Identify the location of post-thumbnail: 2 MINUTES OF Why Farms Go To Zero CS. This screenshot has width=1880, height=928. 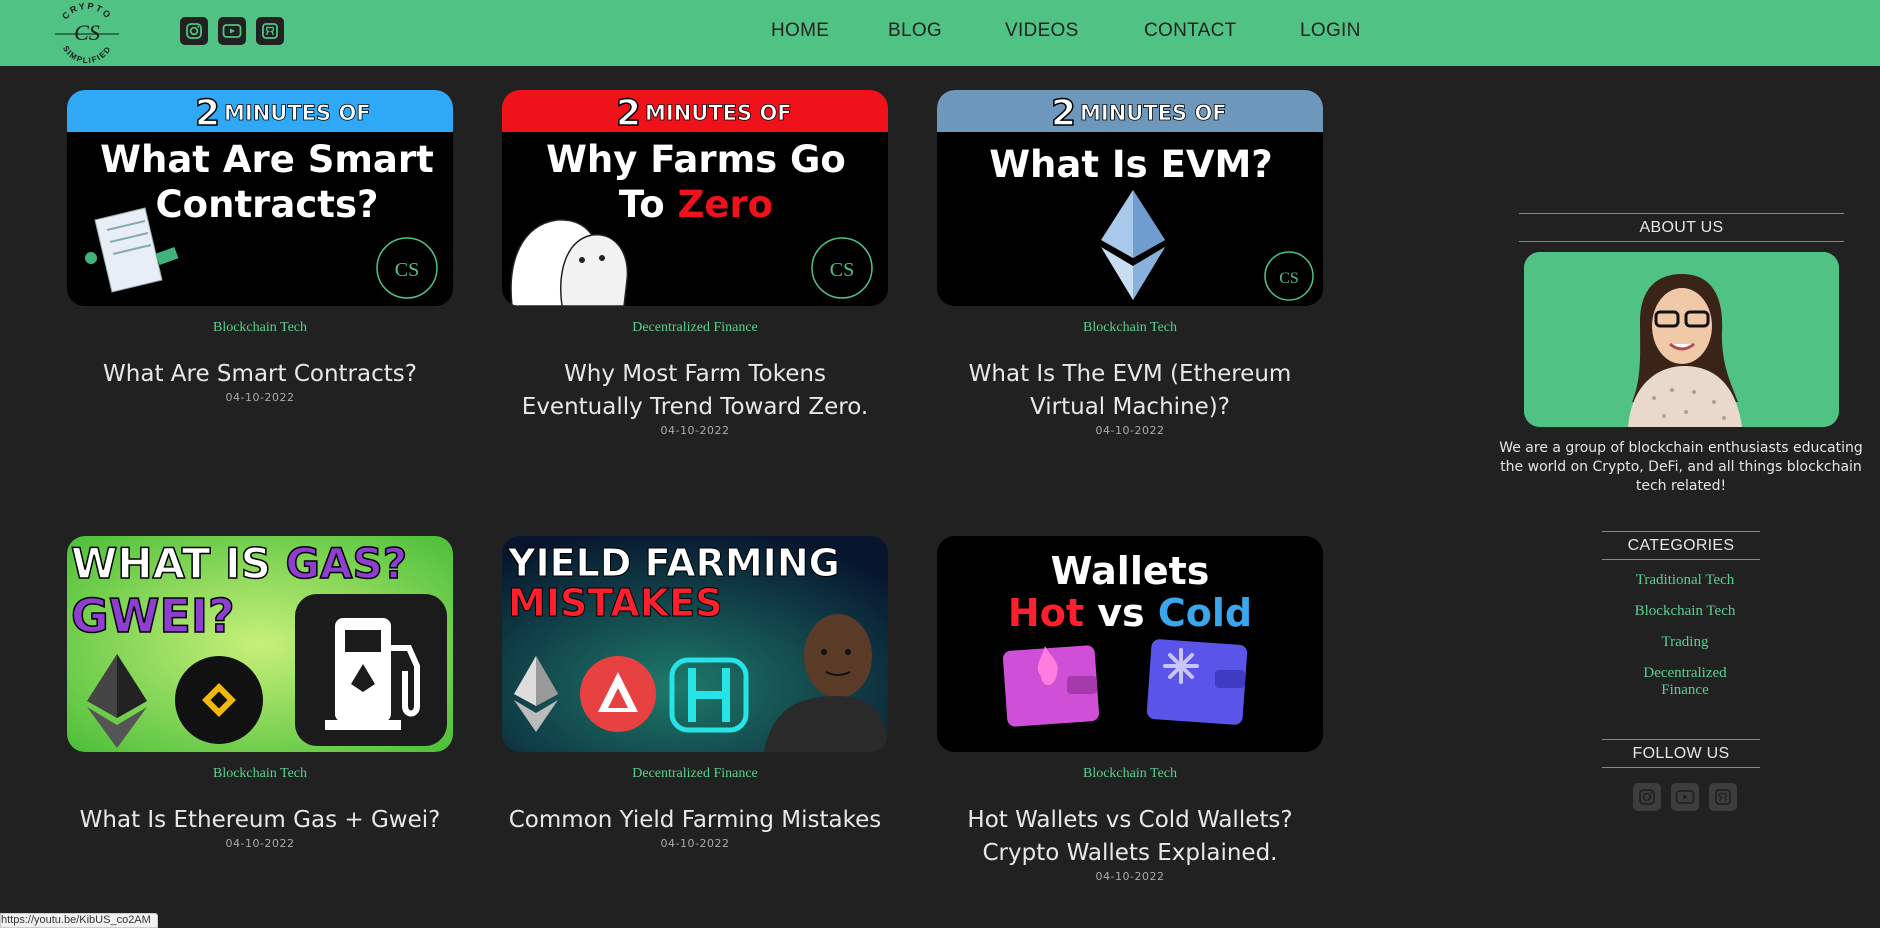
(695, 198).